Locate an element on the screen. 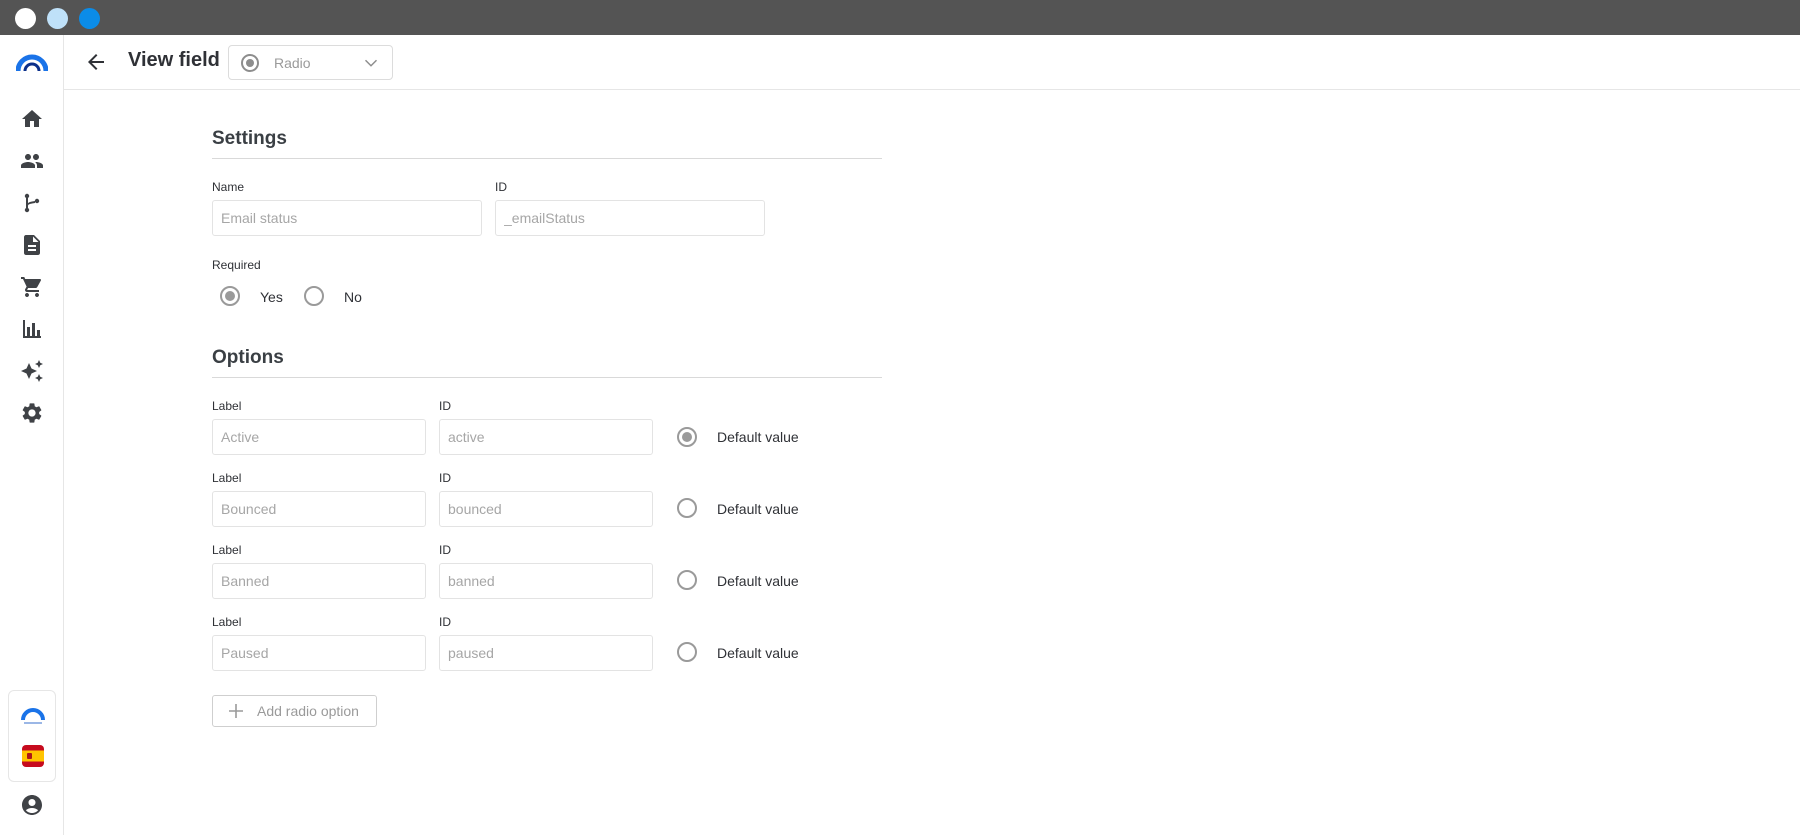 This screenshot has width=1800, height=835. required-yes-label: Yes is located at coordinates (271, 297).